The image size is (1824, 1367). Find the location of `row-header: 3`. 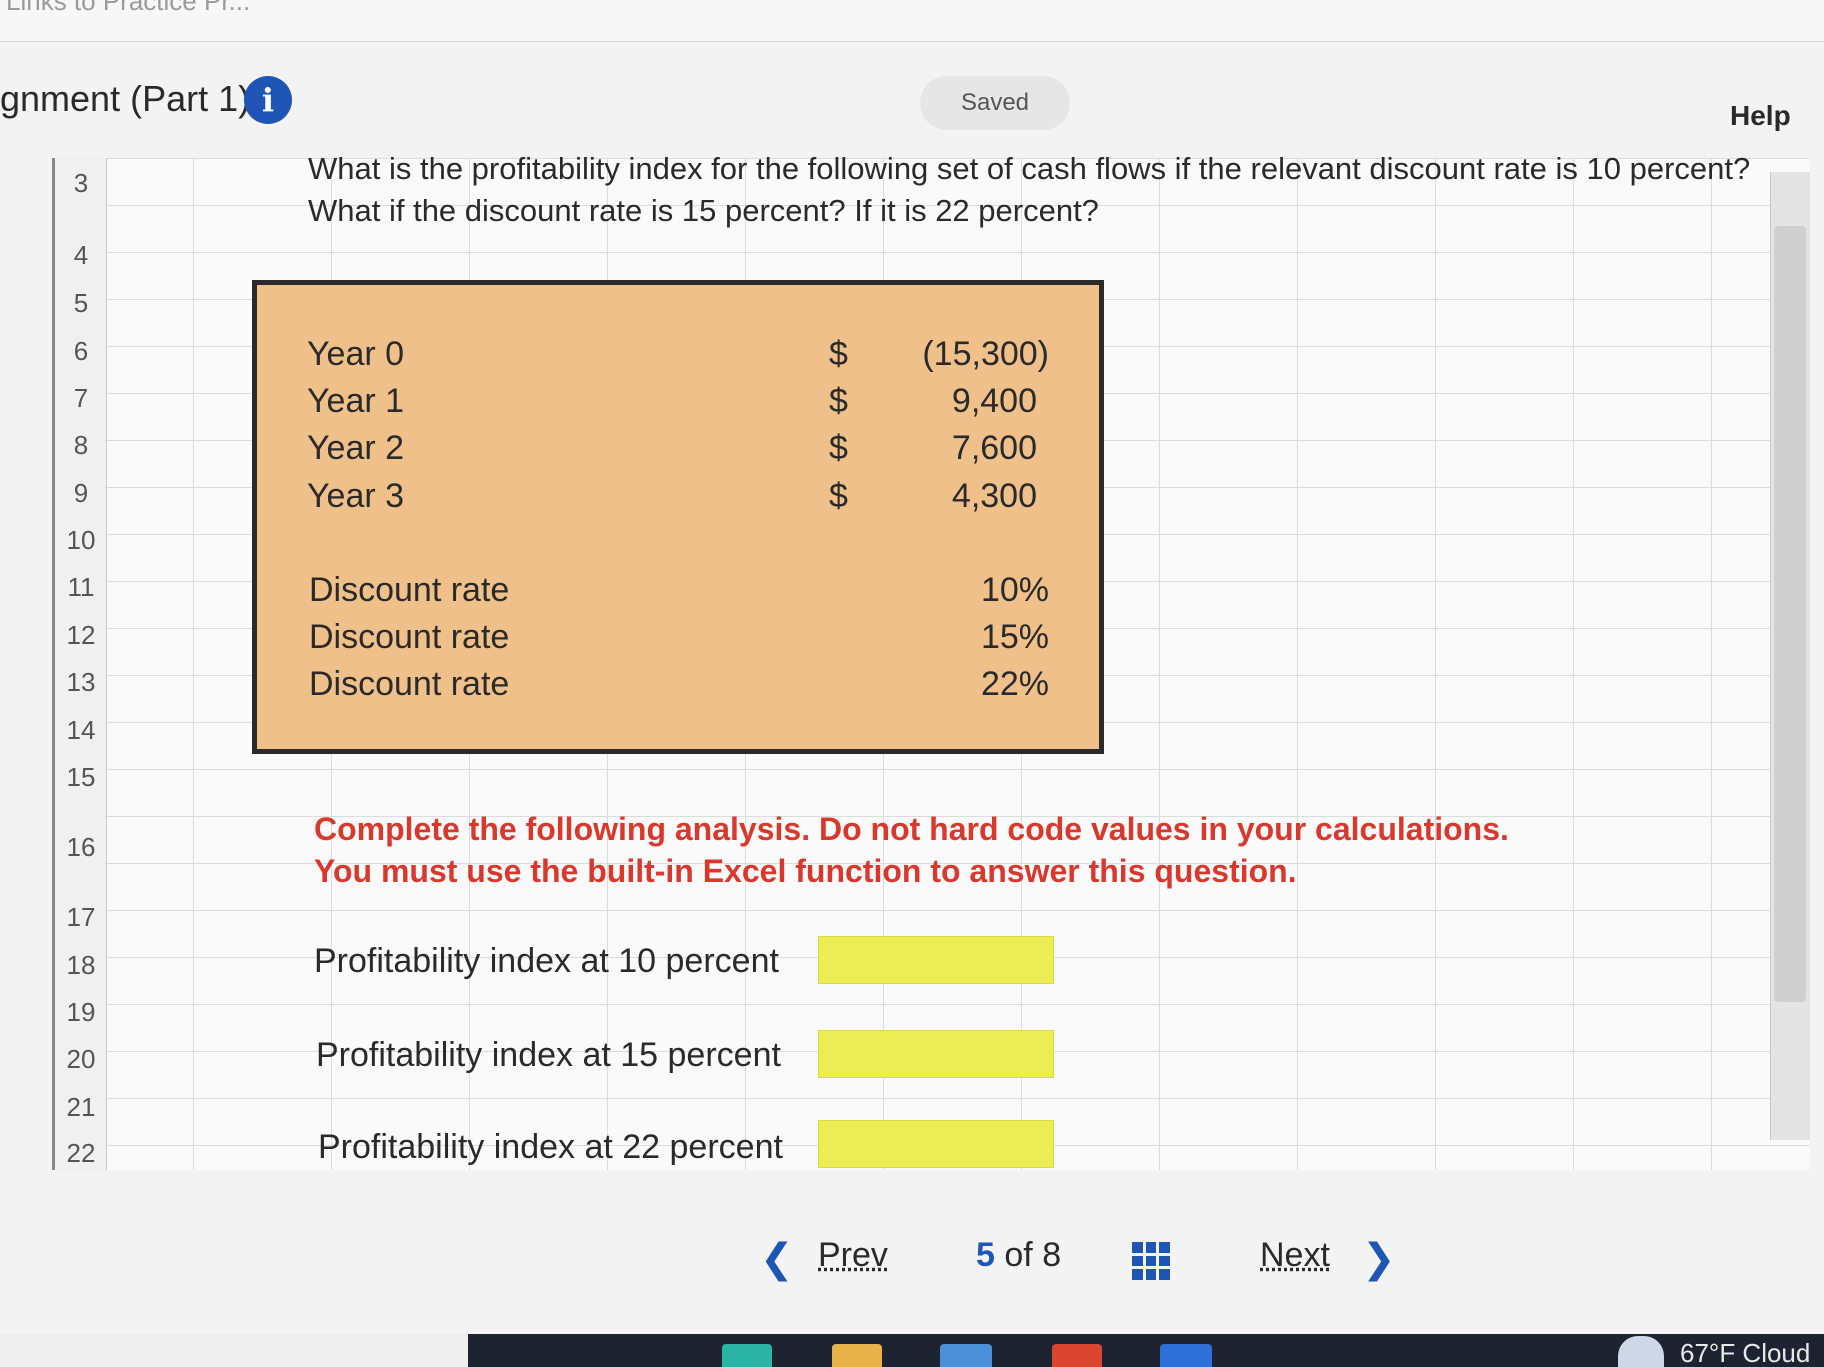

row-header: 3 is located at coordinates (81, 183).